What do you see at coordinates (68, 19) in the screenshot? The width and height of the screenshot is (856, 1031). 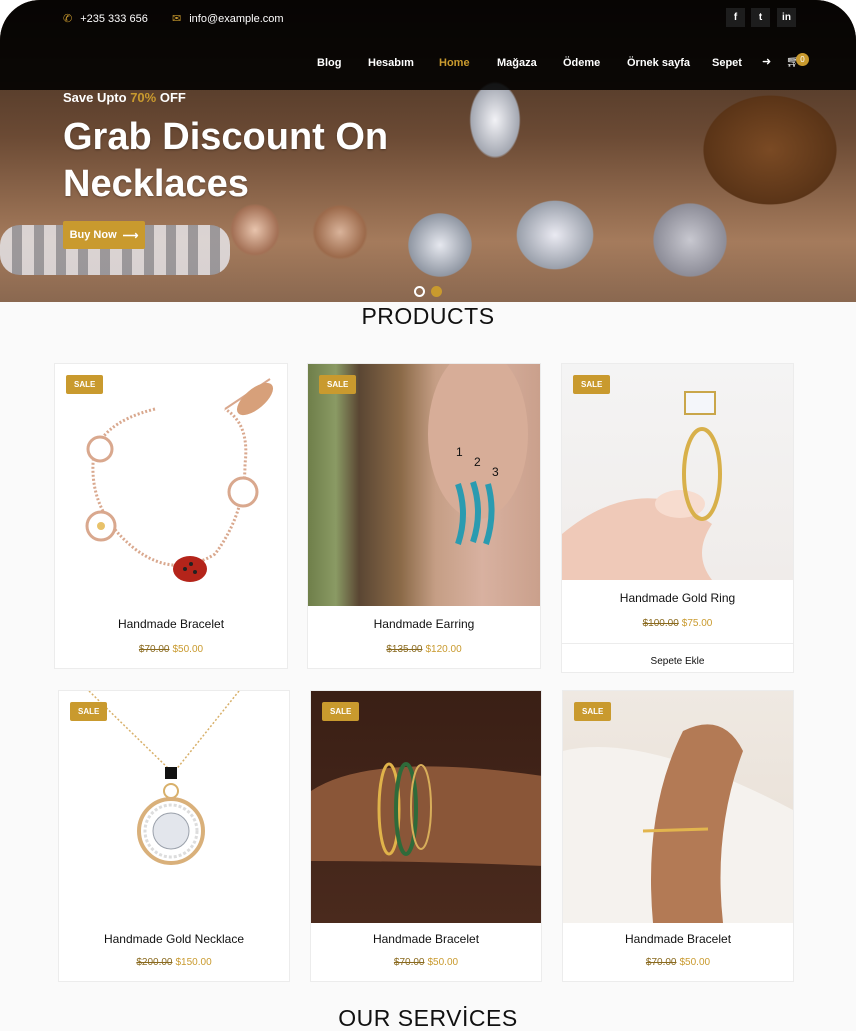 I see `phone-icon: ✆` at bounding box center [68, 19].